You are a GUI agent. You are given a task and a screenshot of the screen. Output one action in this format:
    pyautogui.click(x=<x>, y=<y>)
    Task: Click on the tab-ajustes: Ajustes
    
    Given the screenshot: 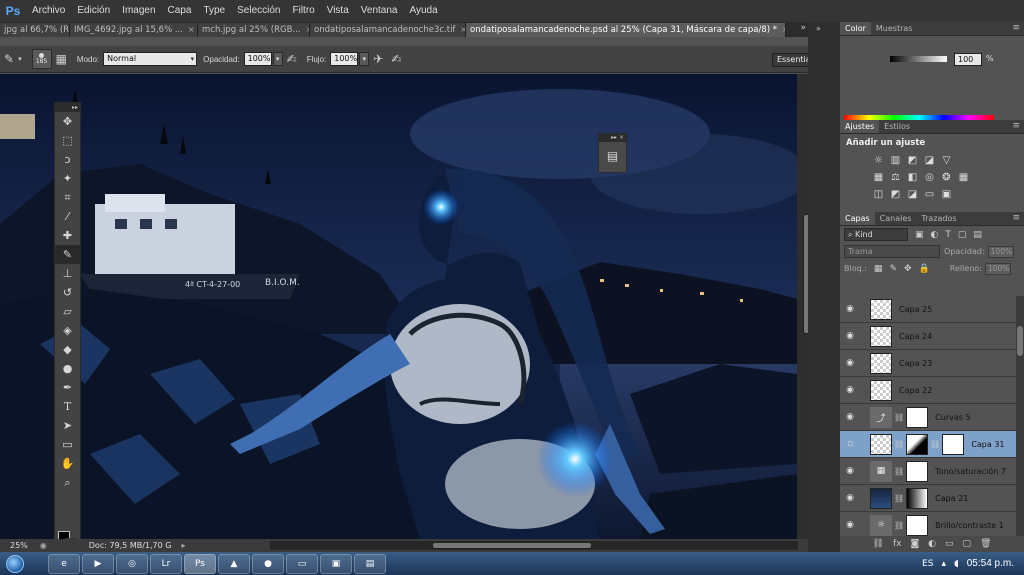 What is the action you would take?
    pyautogui.click(x=860, y=126)
    